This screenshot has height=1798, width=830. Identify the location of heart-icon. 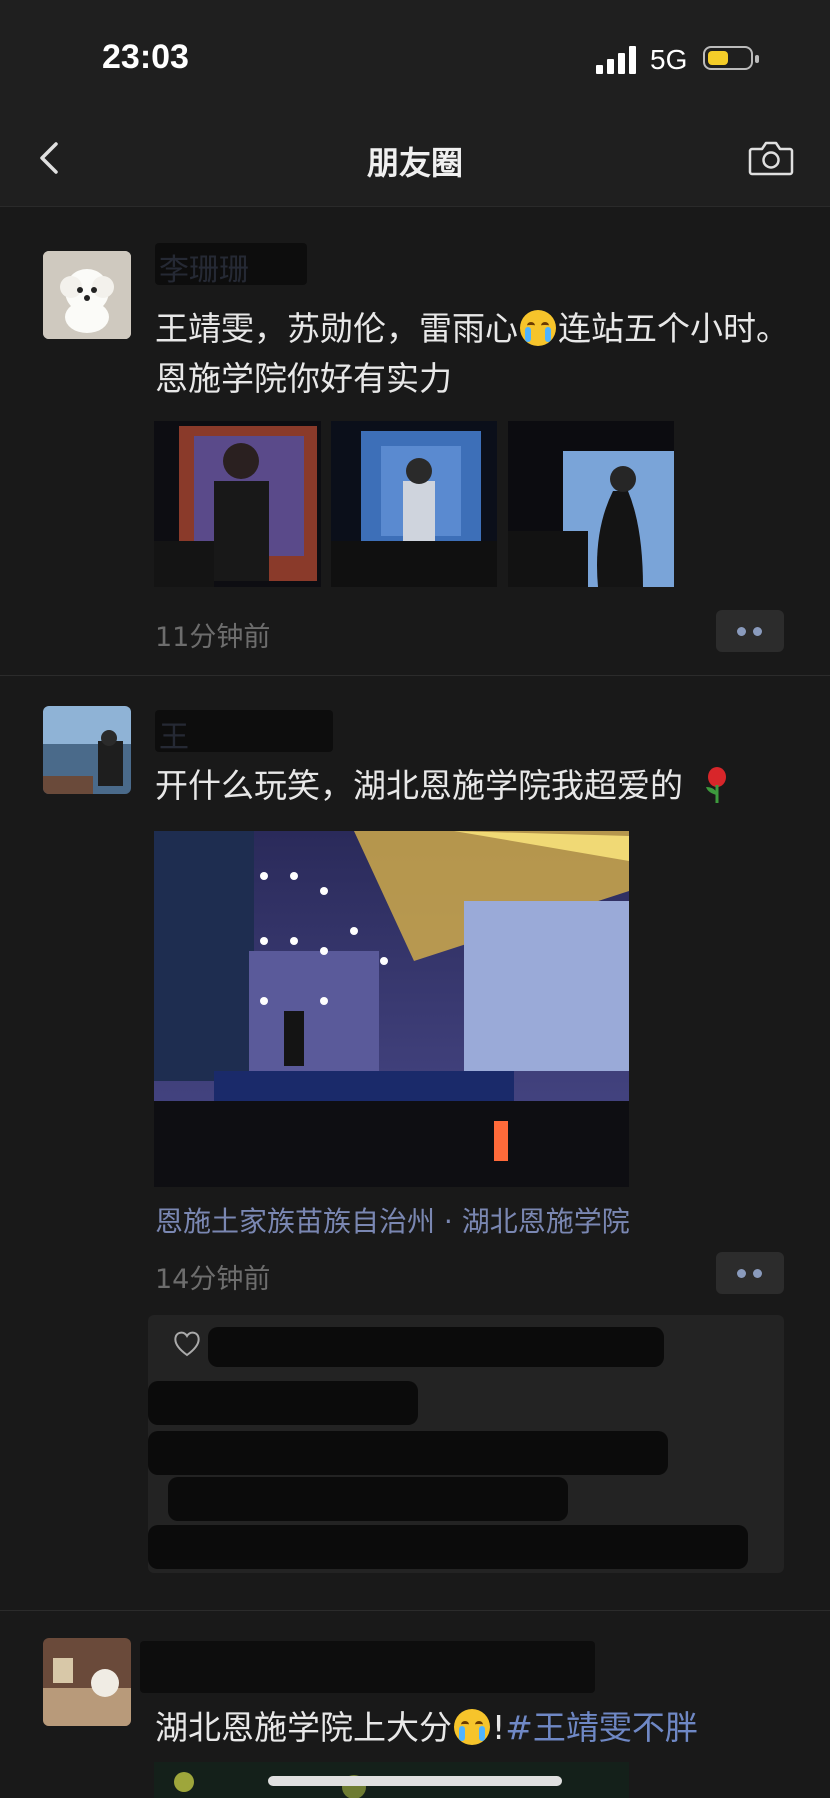
(187, 1344).